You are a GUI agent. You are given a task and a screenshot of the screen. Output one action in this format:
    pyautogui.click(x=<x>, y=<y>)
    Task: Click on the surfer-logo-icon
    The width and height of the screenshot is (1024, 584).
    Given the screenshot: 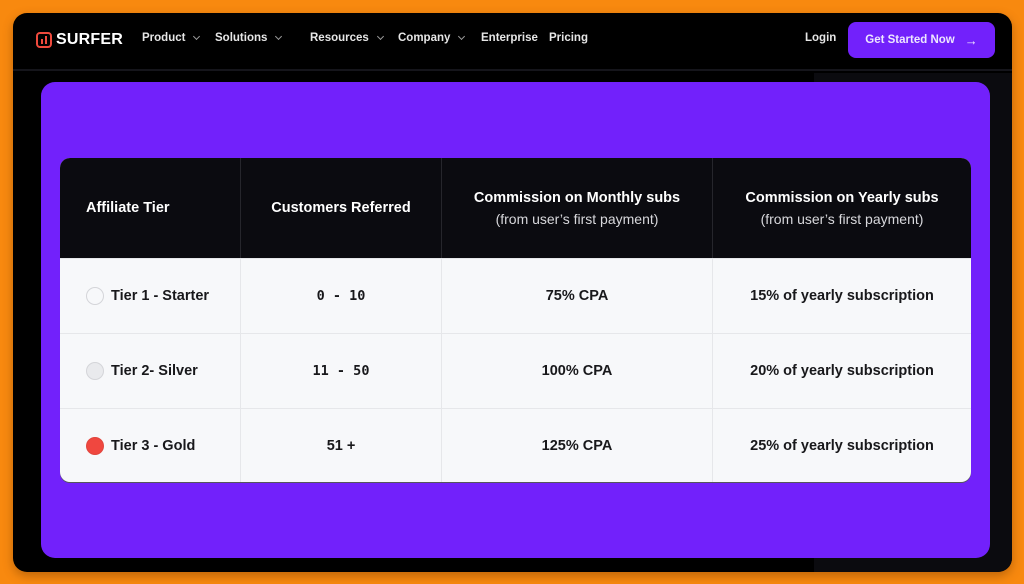 What is the action you would take?
    pyautogui.click(x=44, y=40)
    